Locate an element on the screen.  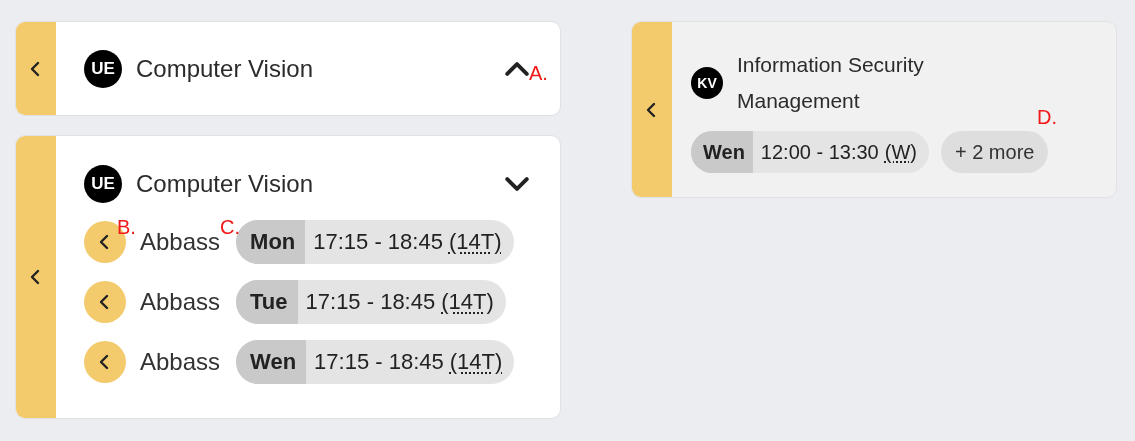
annotation-label: D. is located at coordinates (1047, 117).